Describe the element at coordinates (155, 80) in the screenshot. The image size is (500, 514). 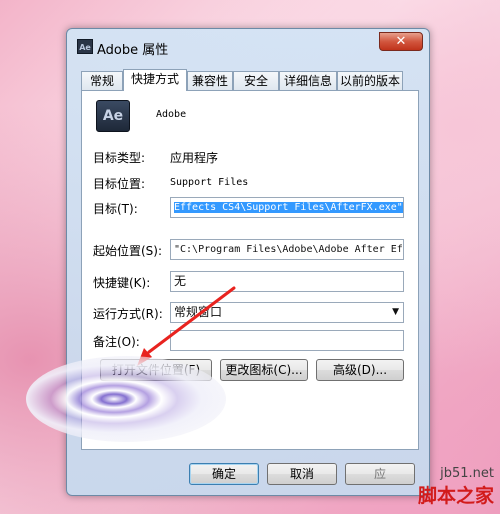
I see `tab-shortcut: 快捷方式` at that location.